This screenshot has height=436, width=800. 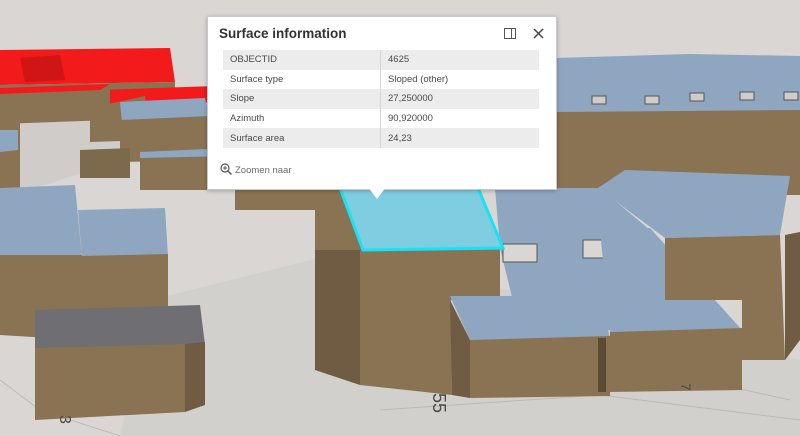 I want to click on zoom-in-icon, so click(x=226, y=170).